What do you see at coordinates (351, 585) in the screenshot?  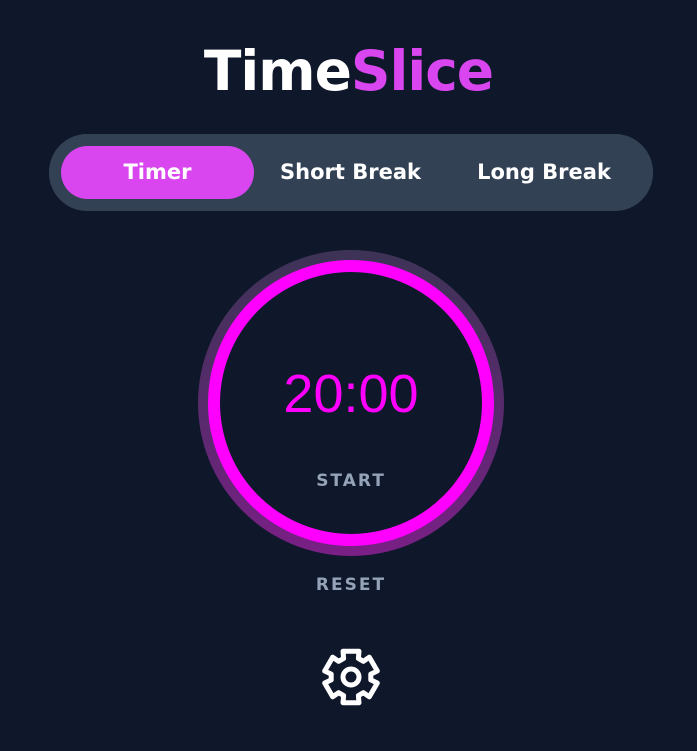 I see `reset-button: RESET` at bounding box center [351, 585].